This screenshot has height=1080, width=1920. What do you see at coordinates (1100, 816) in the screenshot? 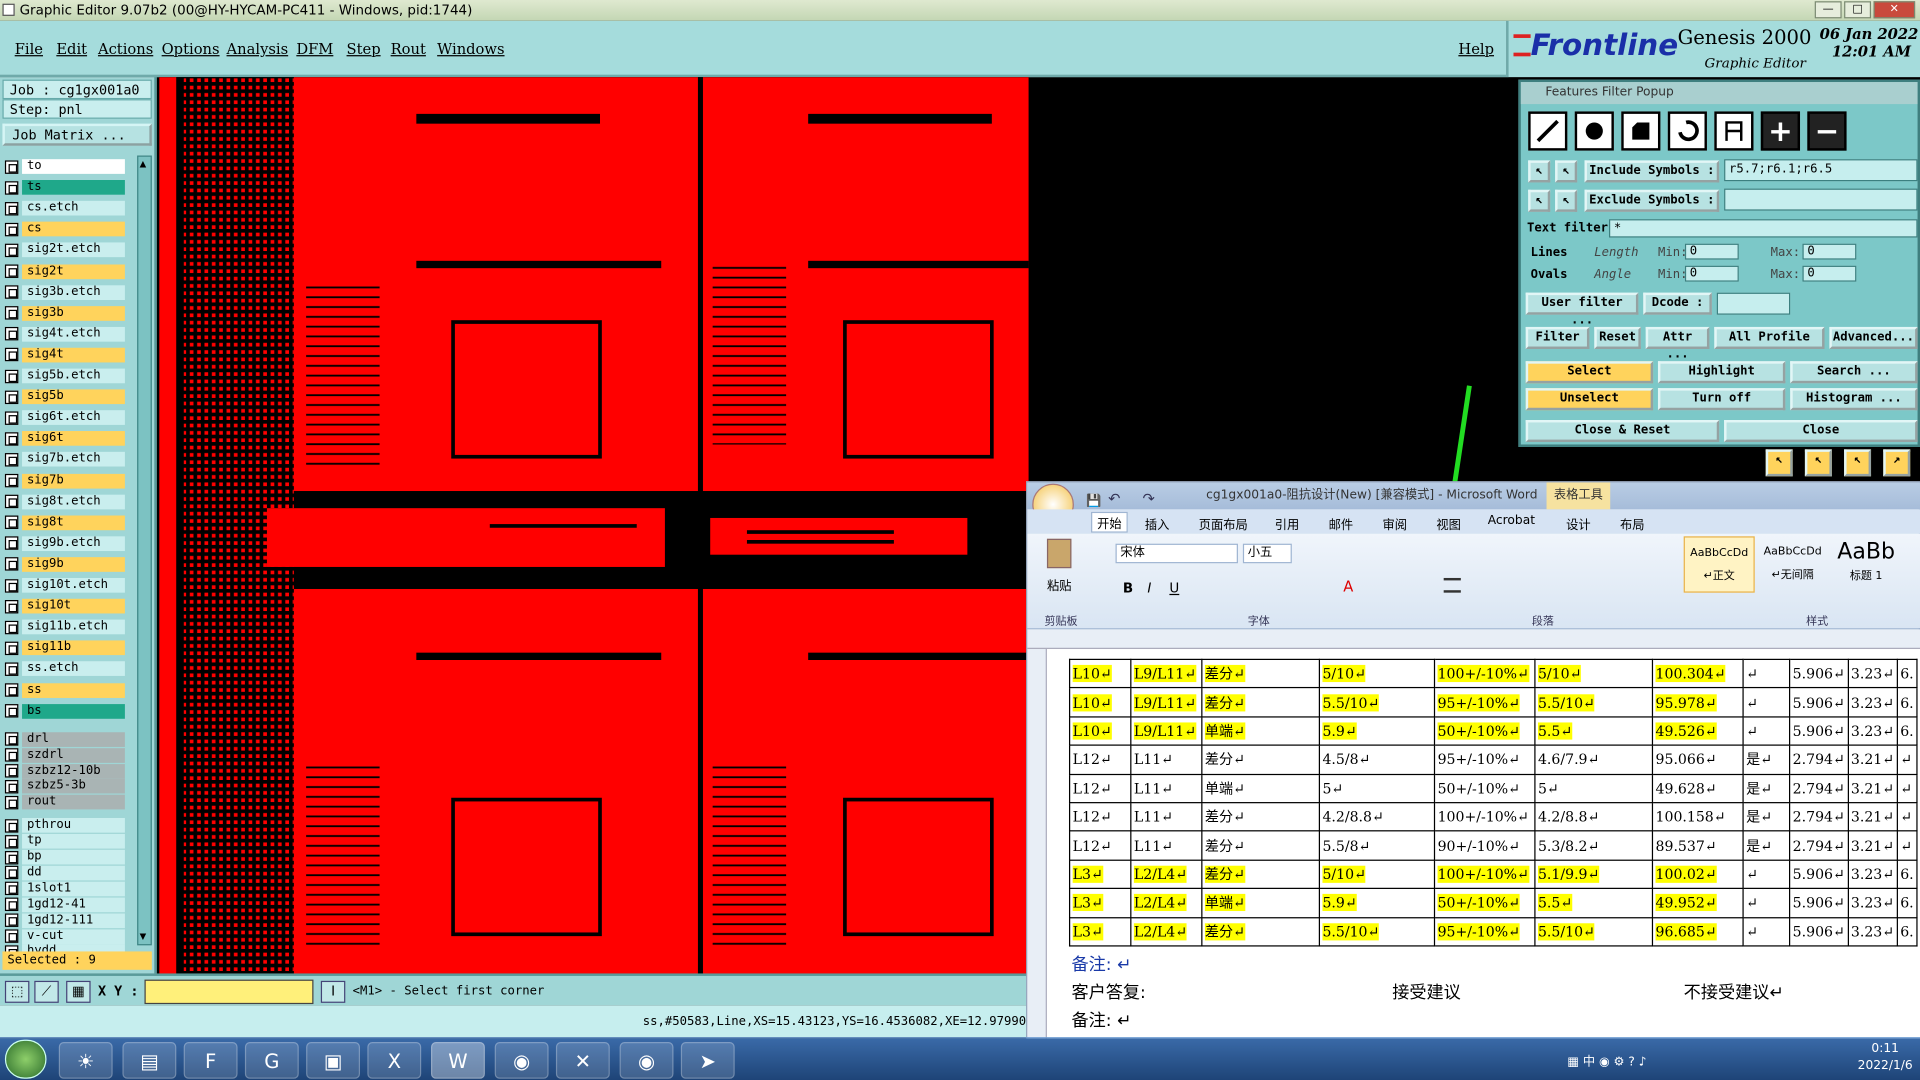
I see `table-cell: L12↵` at bounding box center [1100, 816].